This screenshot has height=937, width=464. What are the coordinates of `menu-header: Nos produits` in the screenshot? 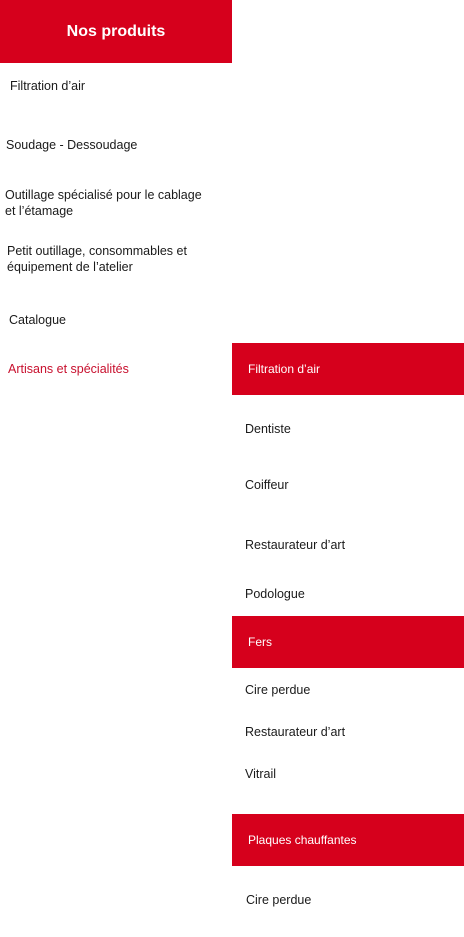 It's located at (116, 31).